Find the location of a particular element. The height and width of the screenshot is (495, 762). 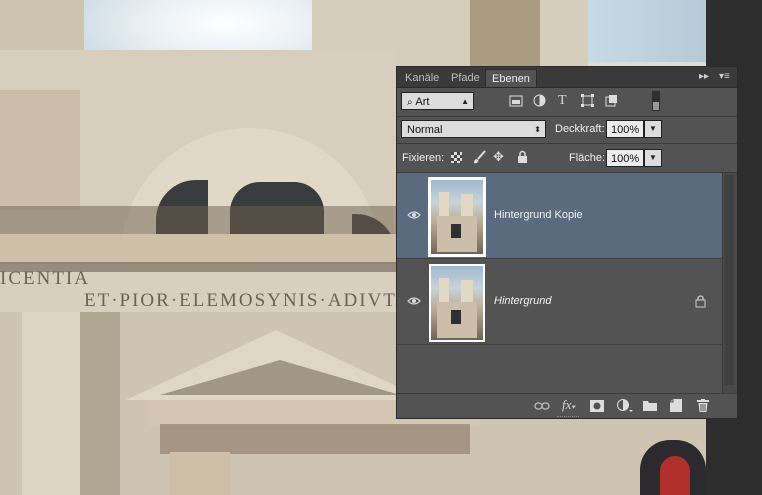

chevron-updown-icon: ⬍ is located at coordinates (537, 129).